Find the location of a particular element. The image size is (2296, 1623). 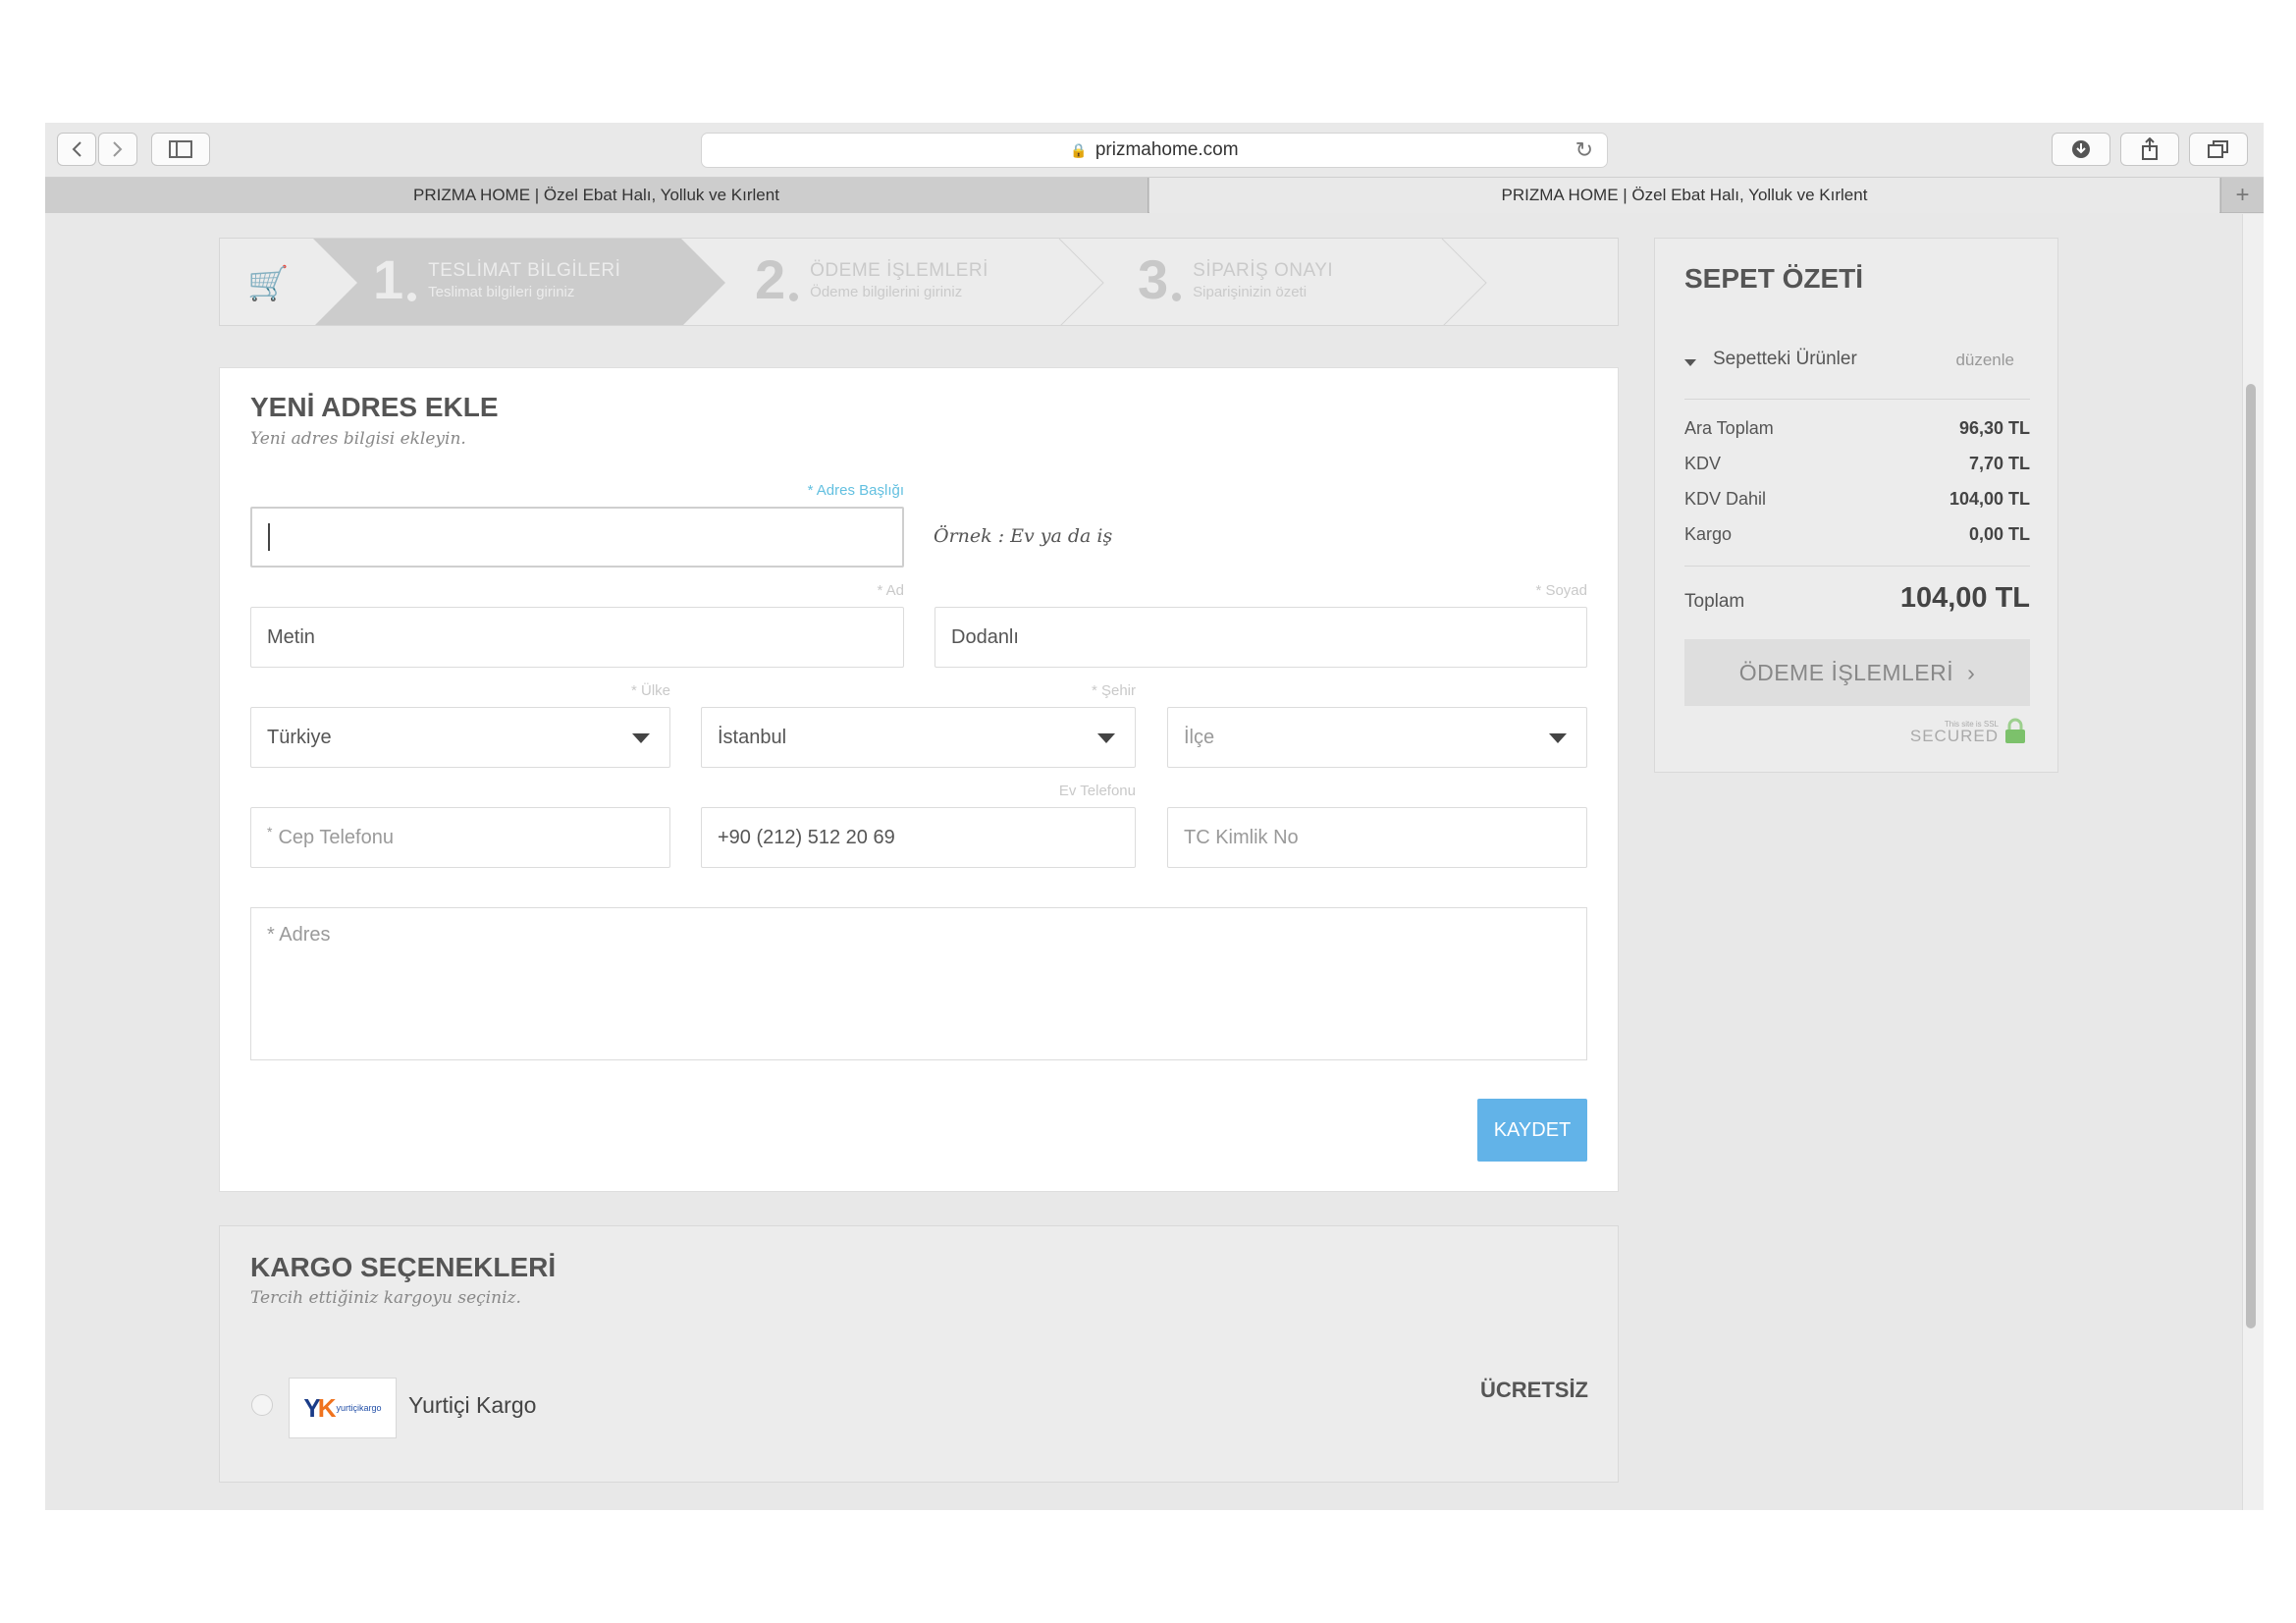

download-icon is located at coordinates (2081, 149).